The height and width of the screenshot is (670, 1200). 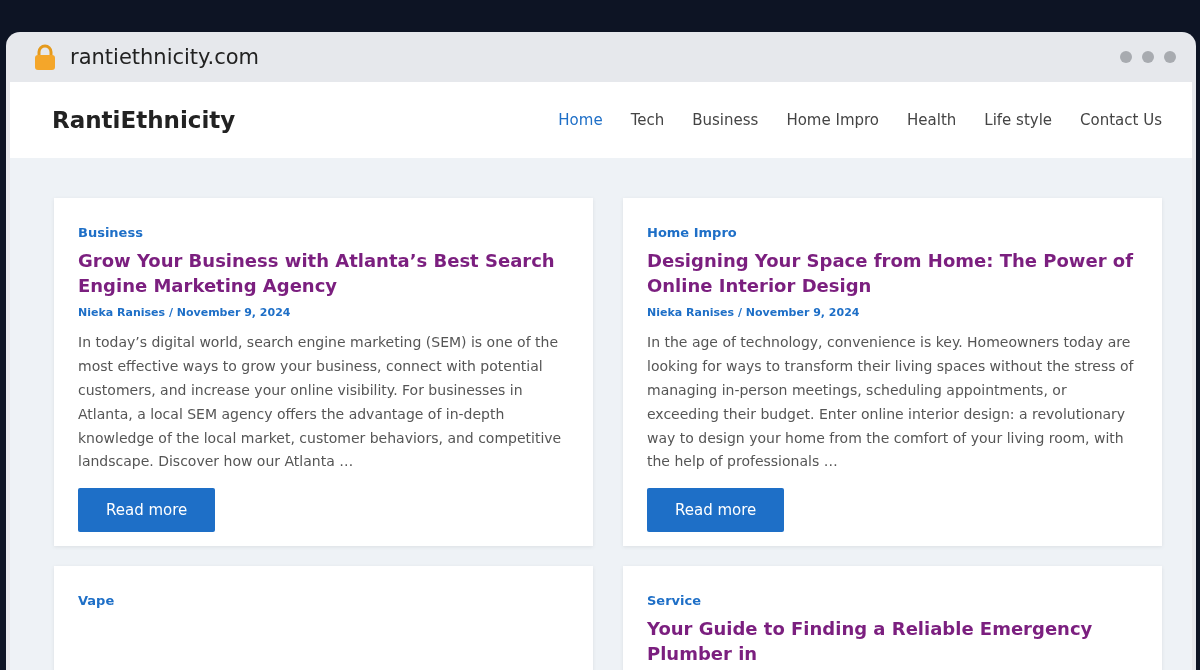 What do you see at coordinates (692, 232) in the screenshot?
I see `category-link: Home Impro` at bounding box center [692, 232].